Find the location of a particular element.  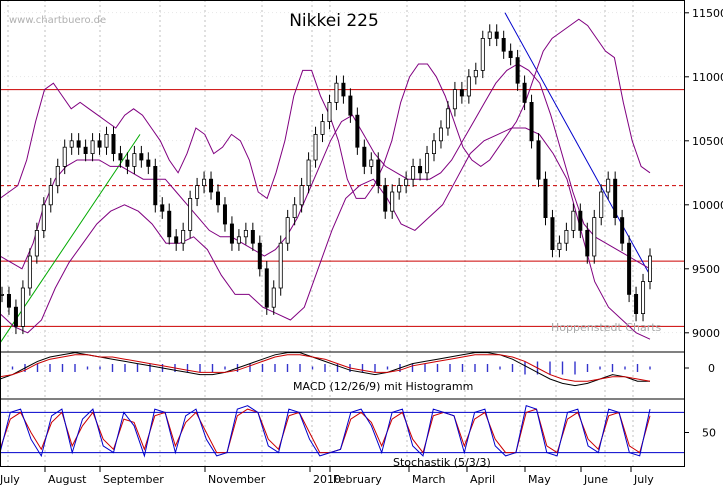

x-tick-label: August is located at coordinates (67, 479).